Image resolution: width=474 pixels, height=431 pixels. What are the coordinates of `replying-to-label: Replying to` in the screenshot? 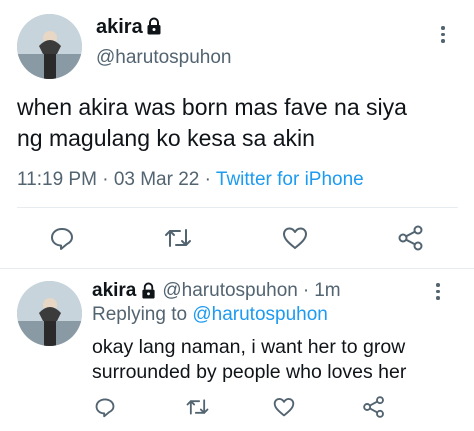 It's located at (140, 314).